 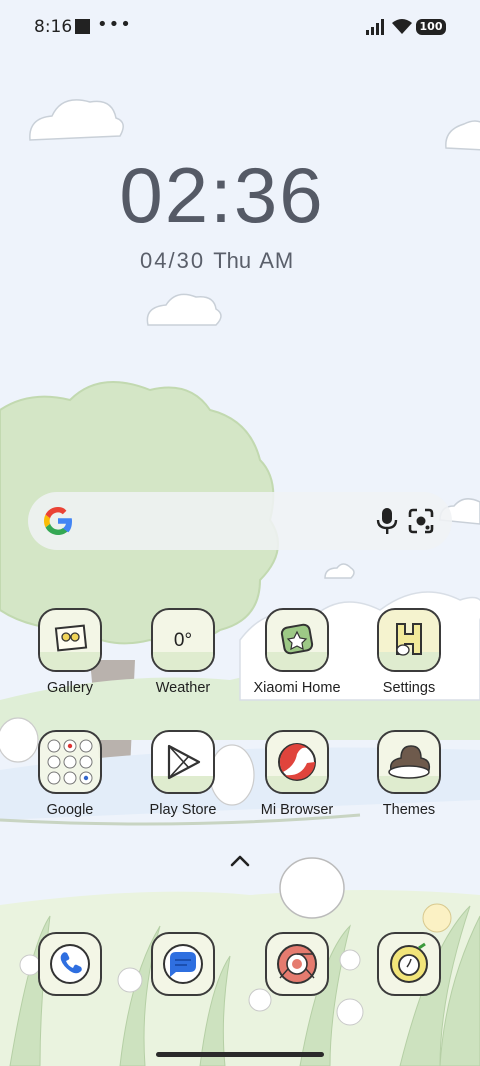 I want to click on themes-icon, so click(x=409, y=762).